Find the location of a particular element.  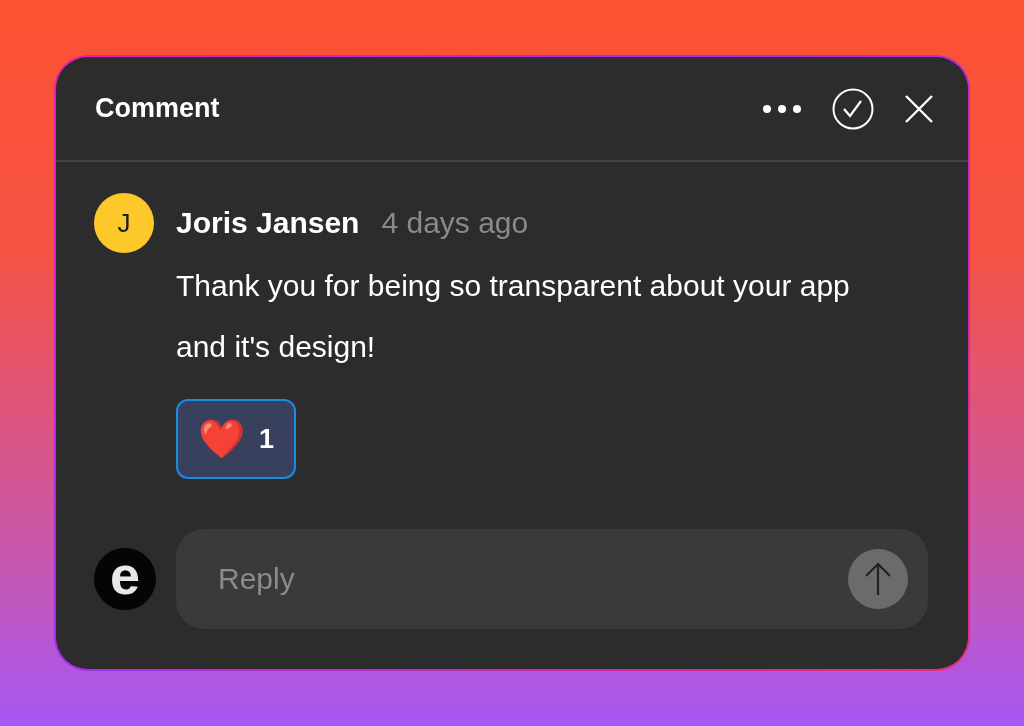

comment-text: Thank you for being so transparent about your app and it's design! is located at coordinates (513, 316).